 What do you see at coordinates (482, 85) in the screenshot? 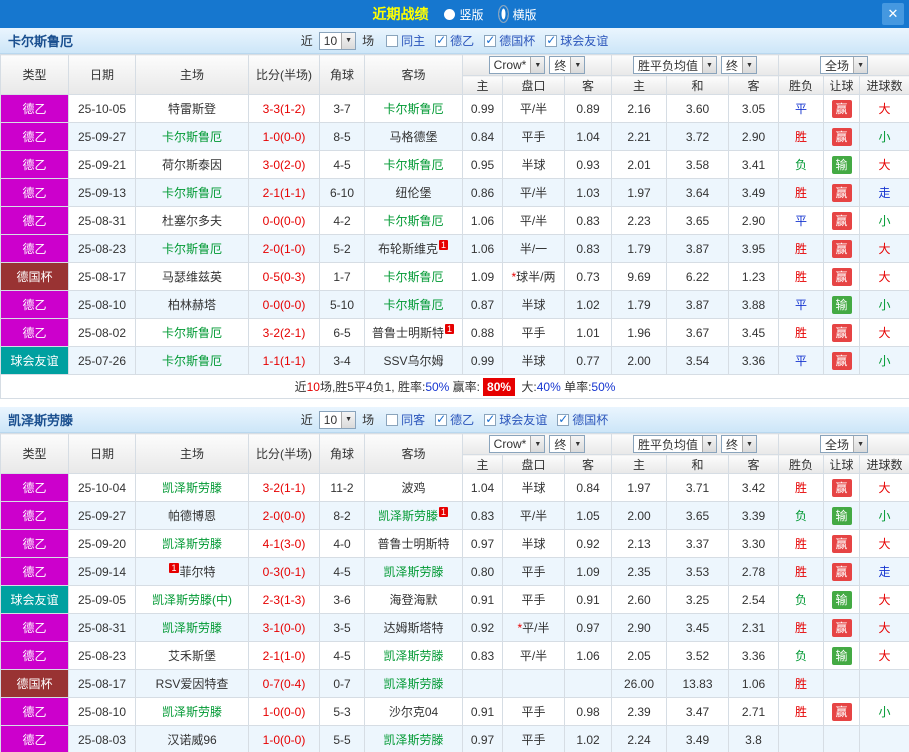
I see `col-odds-home: 主` at bounding box center [482, 85].